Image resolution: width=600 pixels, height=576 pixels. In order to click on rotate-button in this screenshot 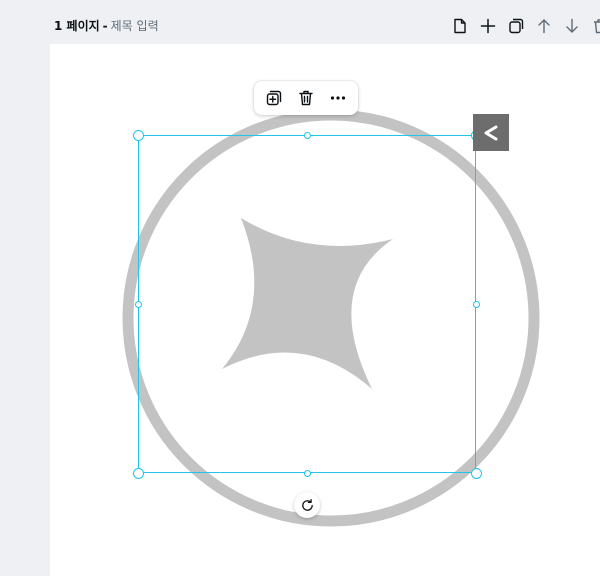, I will do `click(307, 505)`.